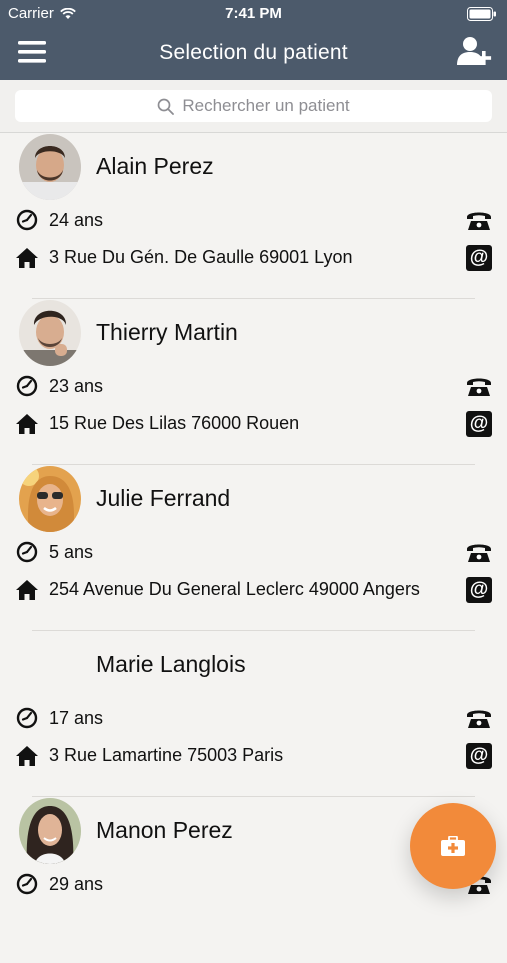 This screenshot has width=507, height=963. I want to click on patient-age: 29 ans, so click(76, 884).